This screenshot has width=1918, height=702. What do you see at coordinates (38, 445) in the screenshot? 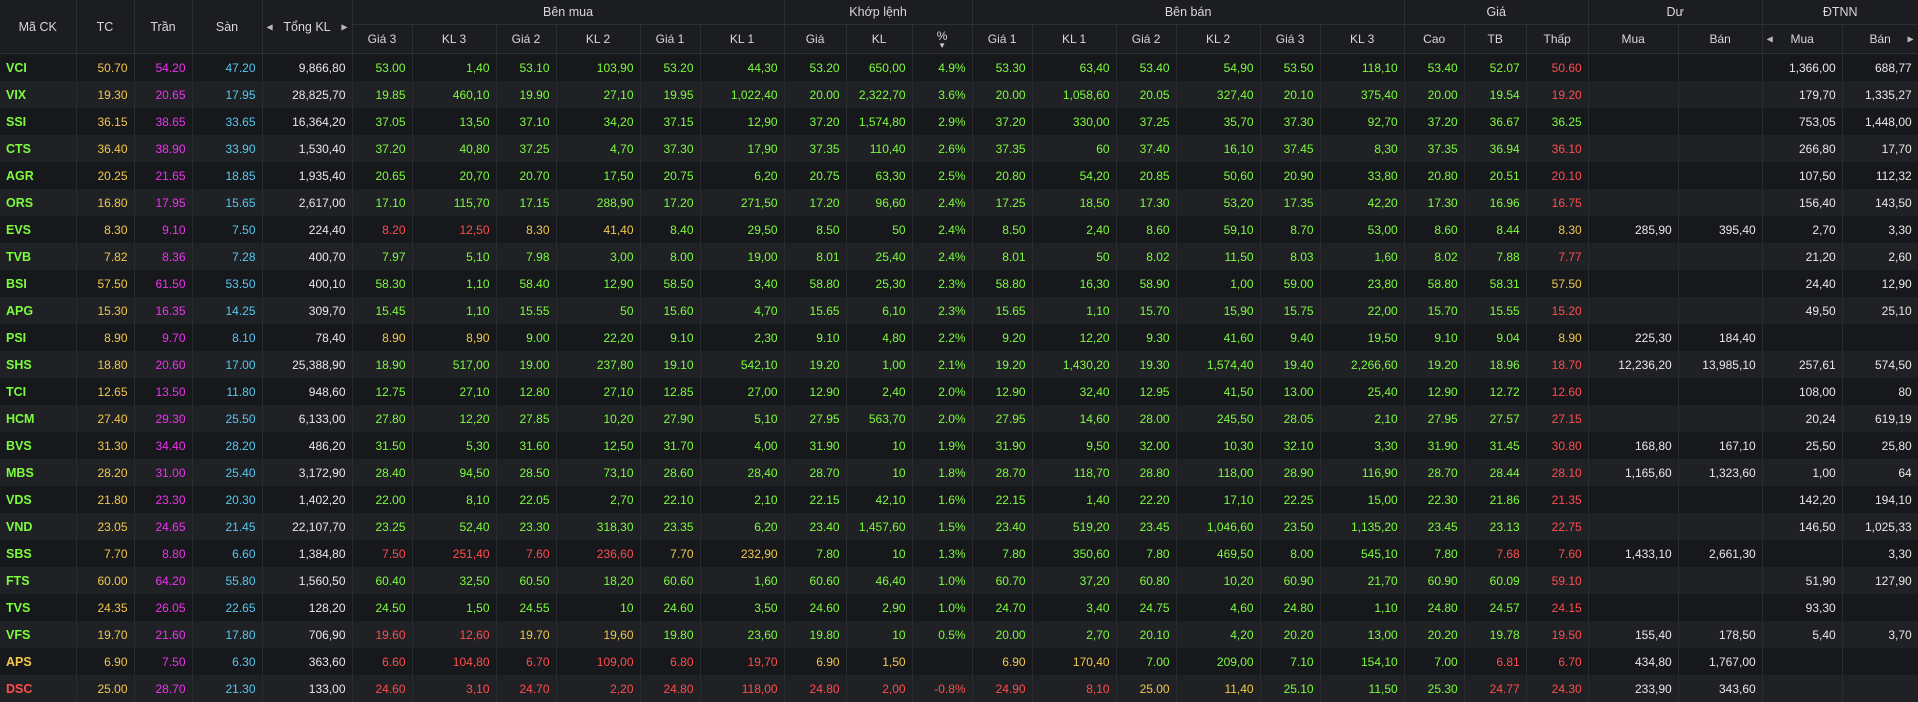
I see `symbol-cell: BVS` at bounding box center [38, 445].